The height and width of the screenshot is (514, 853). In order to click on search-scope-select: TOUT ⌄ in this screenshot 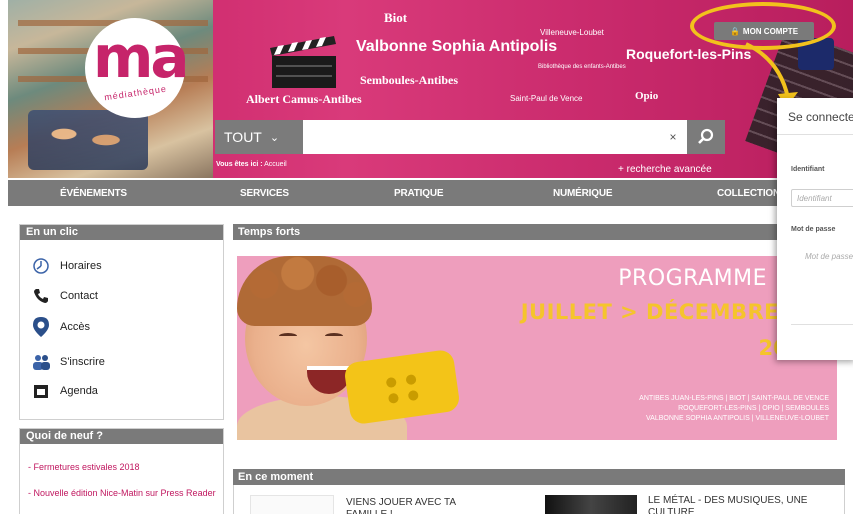, I will do `click(259, 137)`.